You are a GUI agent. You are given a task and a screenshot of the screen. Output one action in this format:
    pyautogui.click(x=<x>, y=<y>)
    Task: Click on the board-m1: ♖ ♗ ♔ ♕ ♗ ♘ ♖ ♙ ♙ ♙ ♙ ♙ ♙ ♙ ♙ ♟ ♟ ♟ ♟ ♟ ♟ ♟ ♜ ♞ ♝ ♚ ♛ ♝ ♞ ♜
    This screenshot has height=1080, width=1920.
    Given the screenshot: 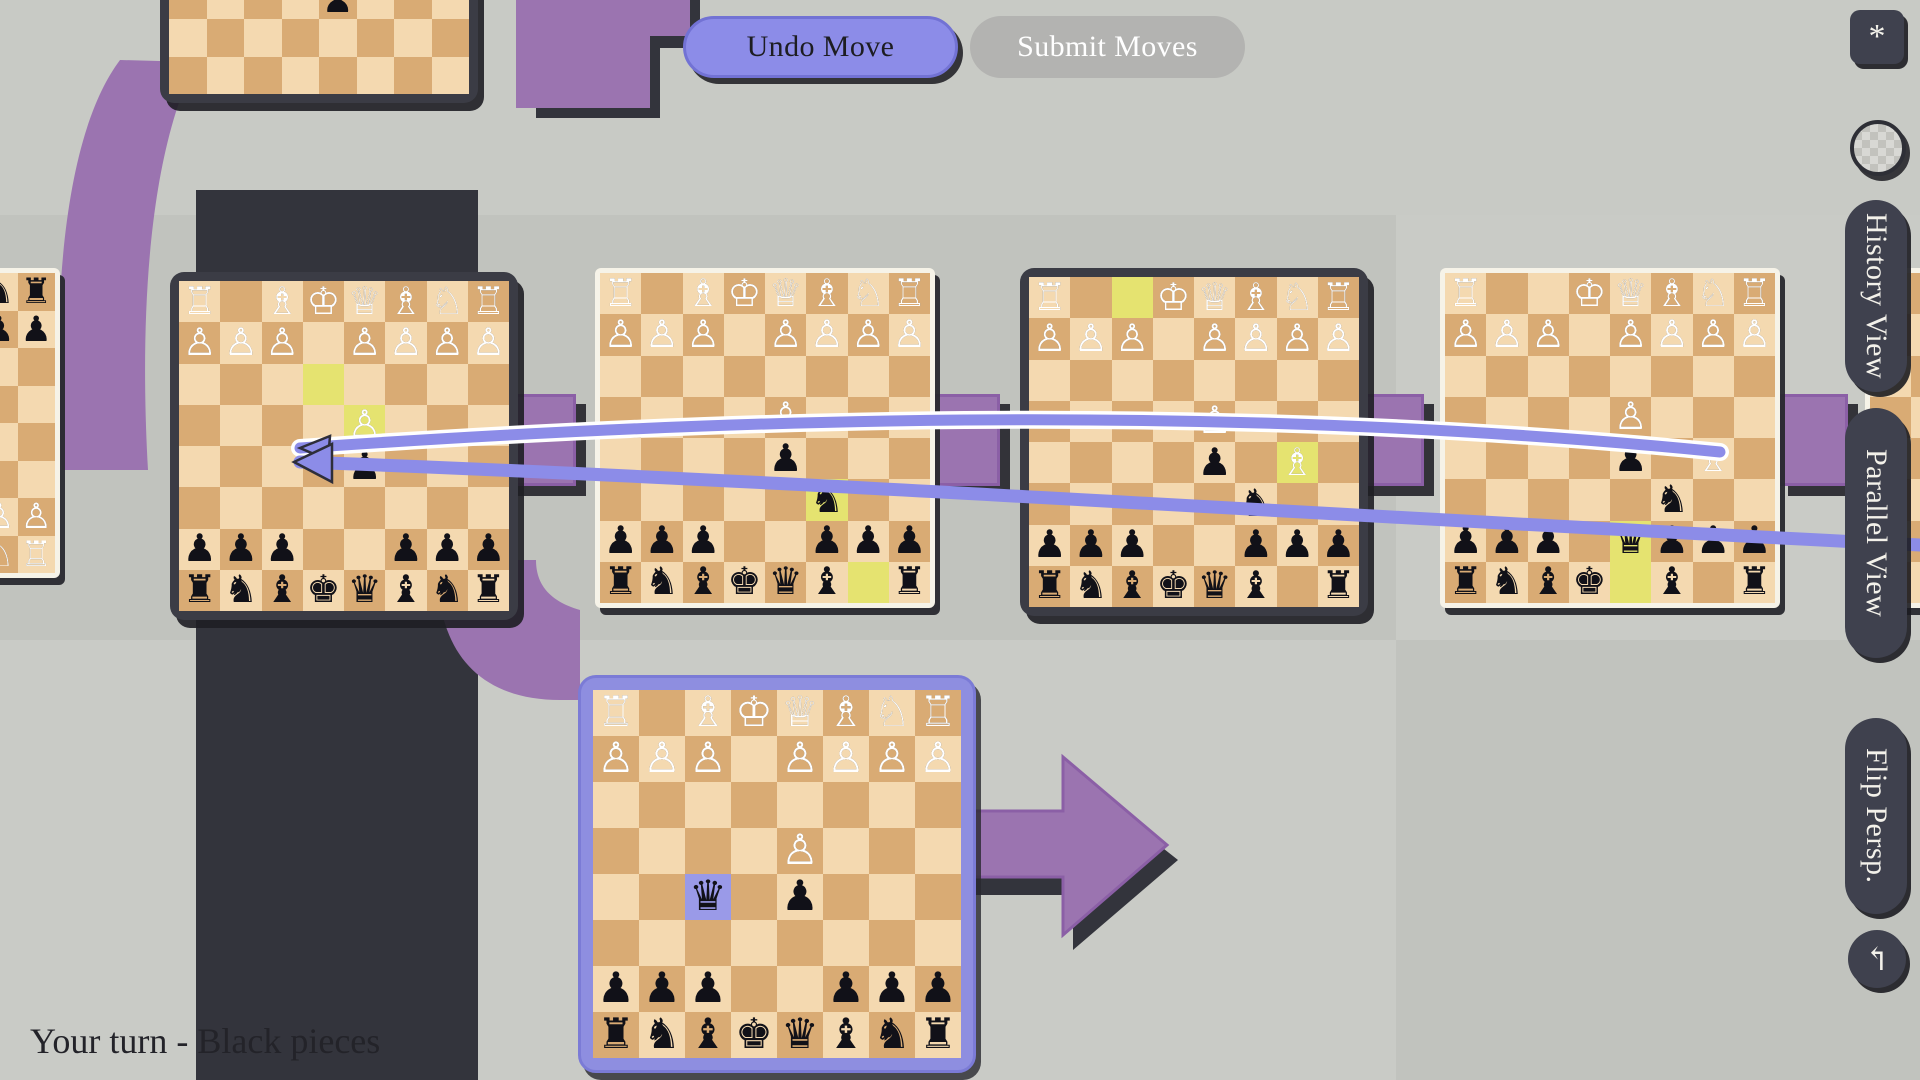 What is the action you would take?
    pyautogui.click(x=344, y=446)
    